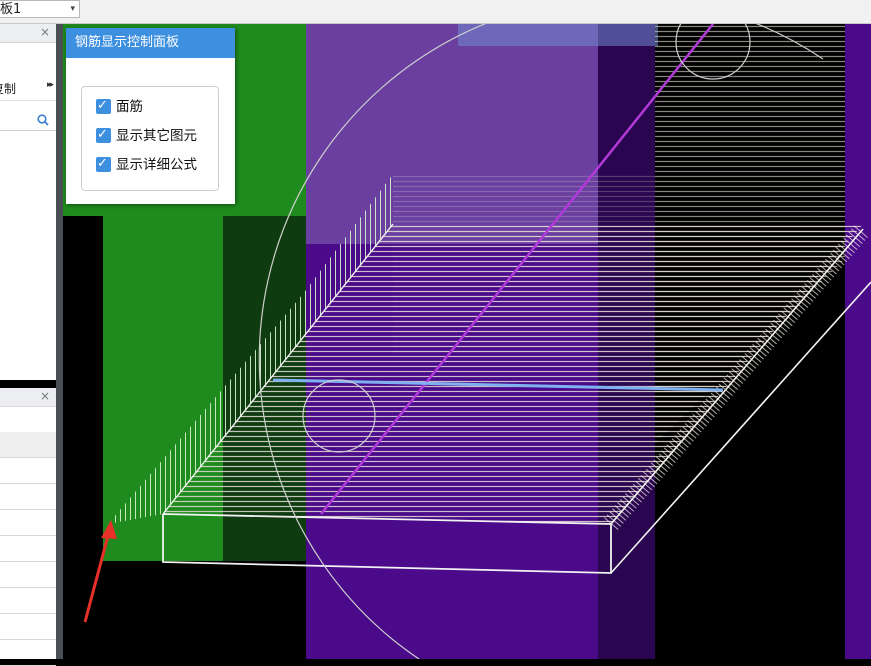  I want to click on control-panel-titlebar: 钢筋显示控制面板, so click(150, 43).